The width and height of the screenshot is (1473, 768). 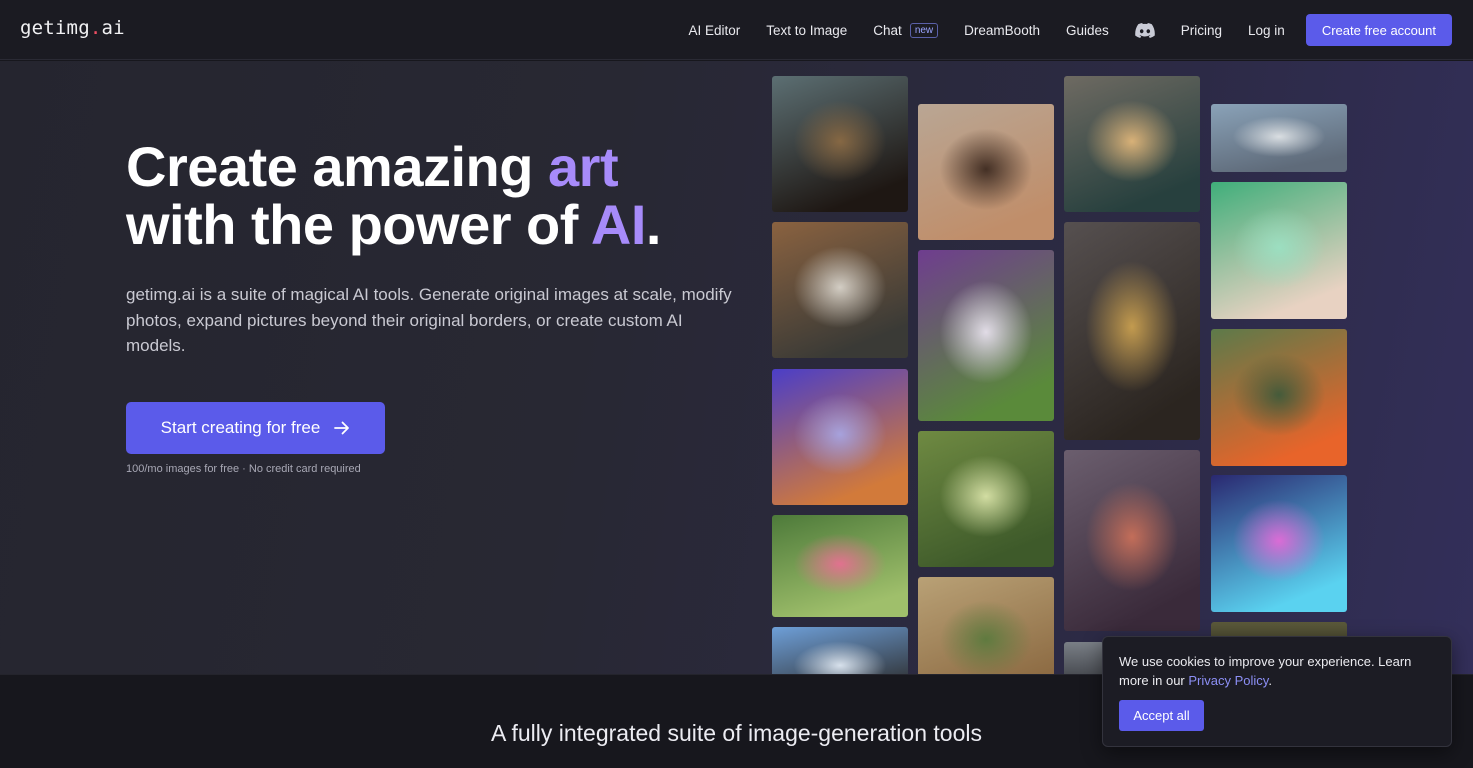 What do you see at coordinates (1270, 680) in the screenshot?
I see `cookie-text-post: .` at bounding box center [1270, 680].